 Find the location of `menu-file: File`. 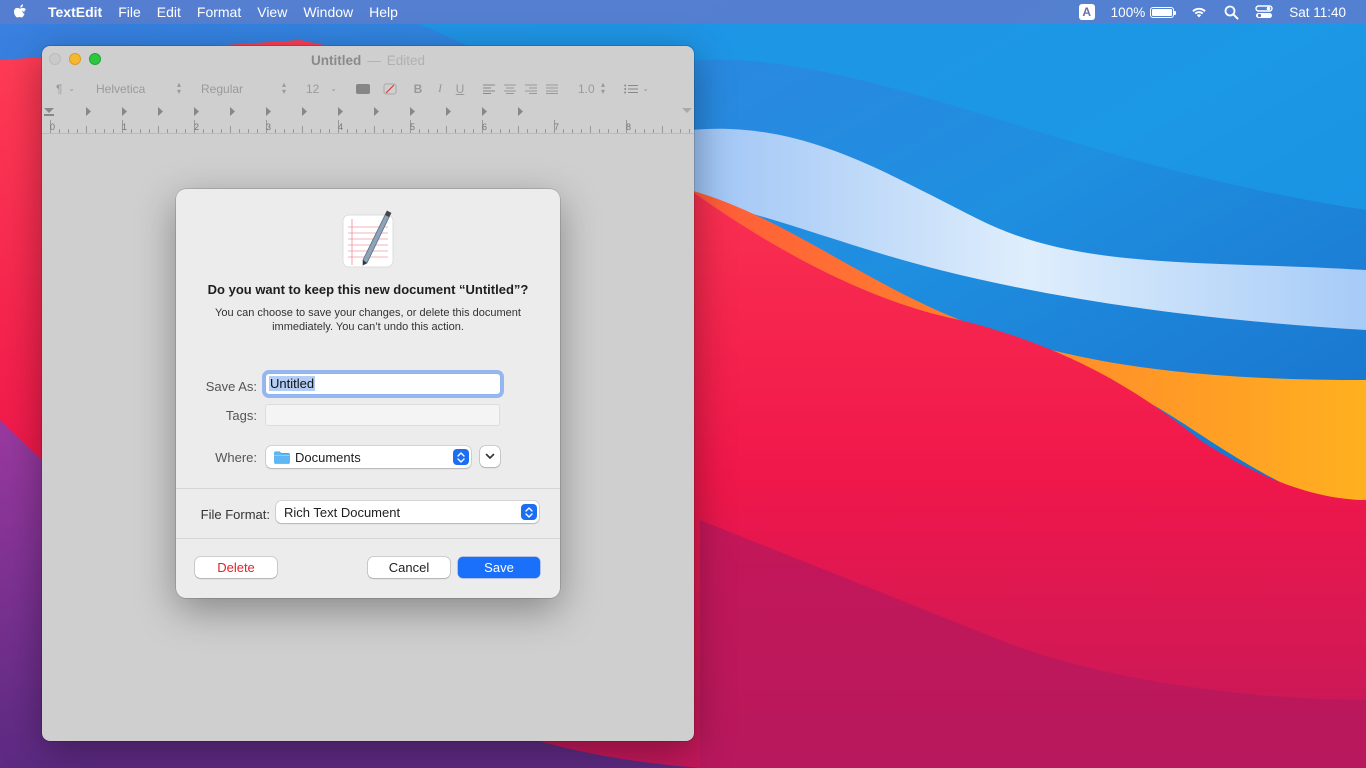

menu-file: File is located at coordinates (129, 12).